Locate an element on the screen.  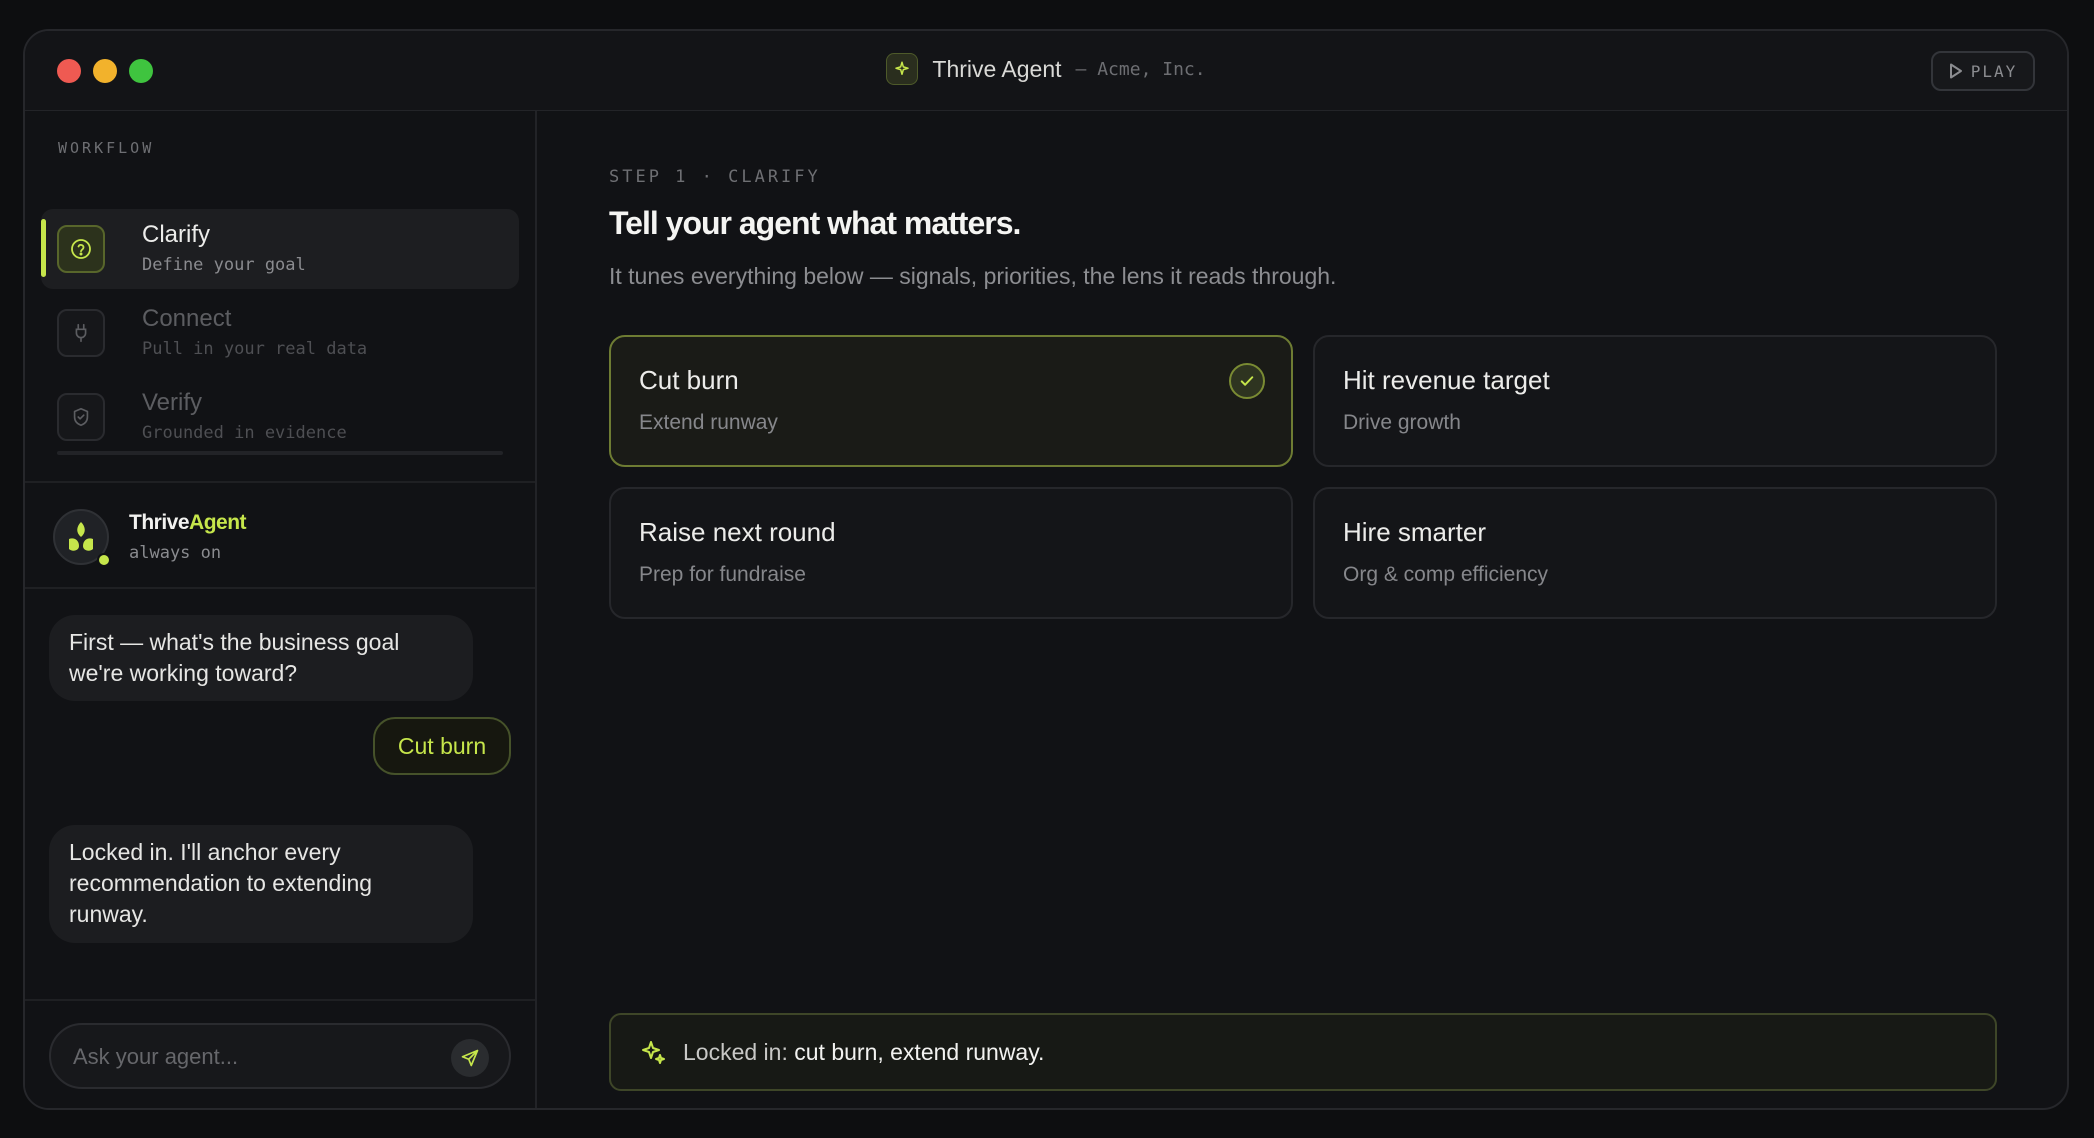
workflow-label: WORKFLOW is located at coordinates (106, 148).